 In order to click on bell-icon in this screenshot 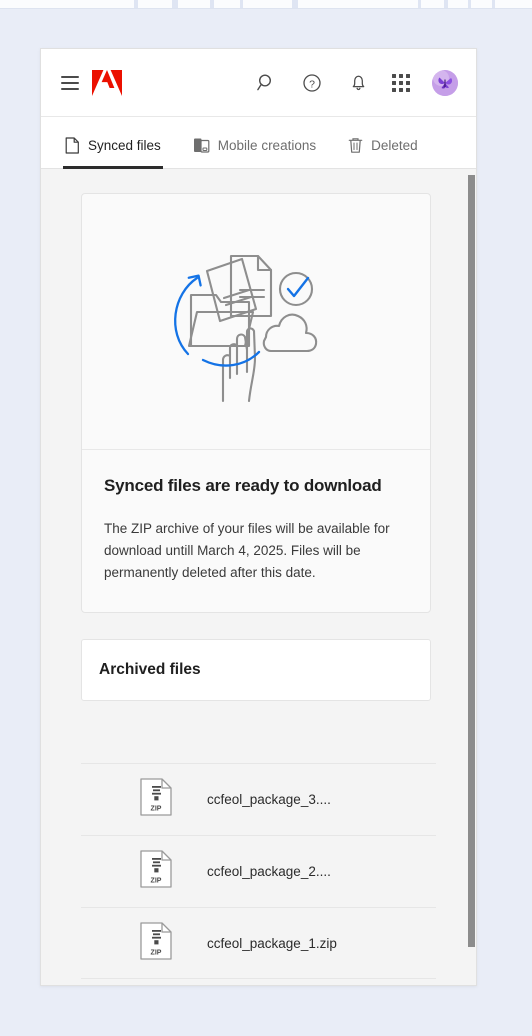, I will do `click(358, 83)`.